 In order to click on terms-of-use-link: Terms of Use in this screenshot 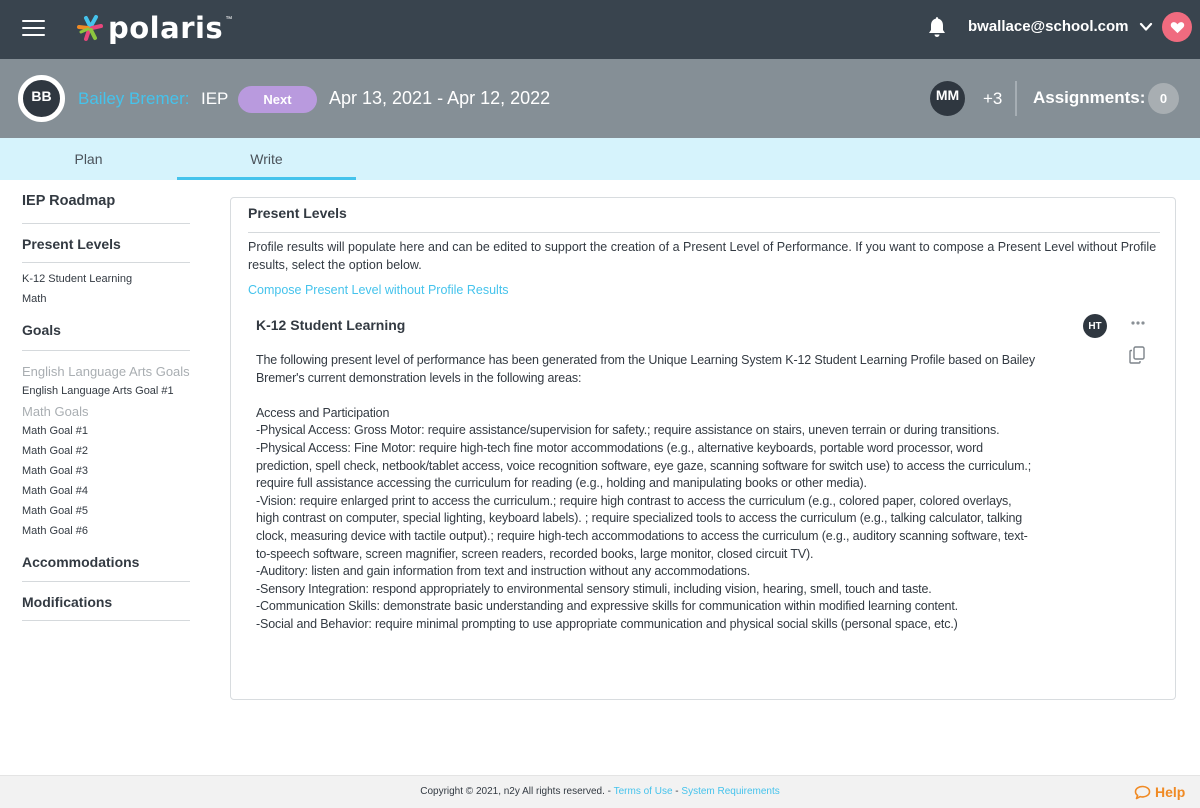, I will do `click(643, 791)`.